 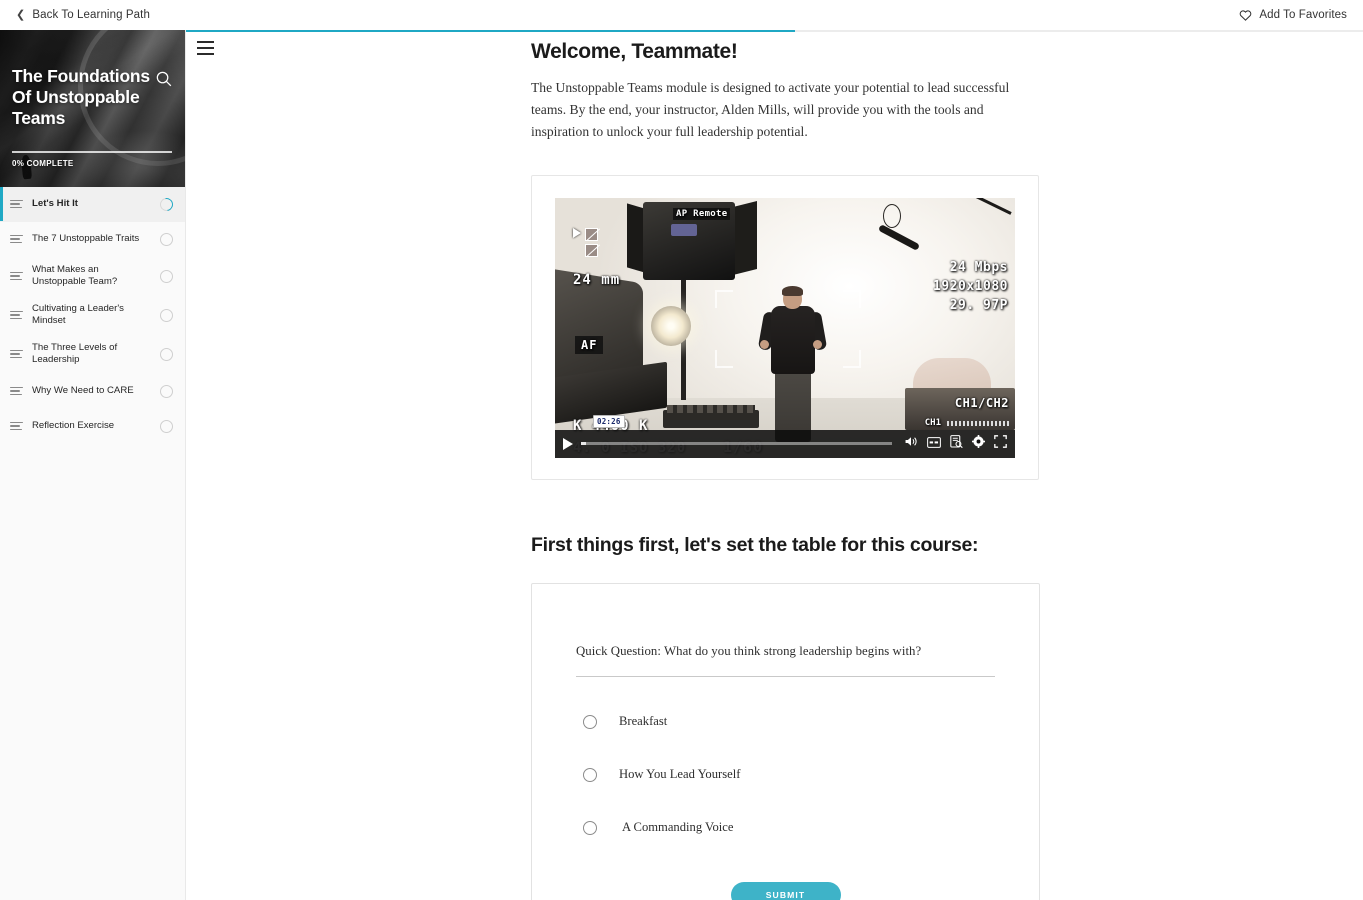 What do you see at coordinates (978, 443) in the screenshot?
I see `settings-gear-icon` at bounding box center [978, 443].